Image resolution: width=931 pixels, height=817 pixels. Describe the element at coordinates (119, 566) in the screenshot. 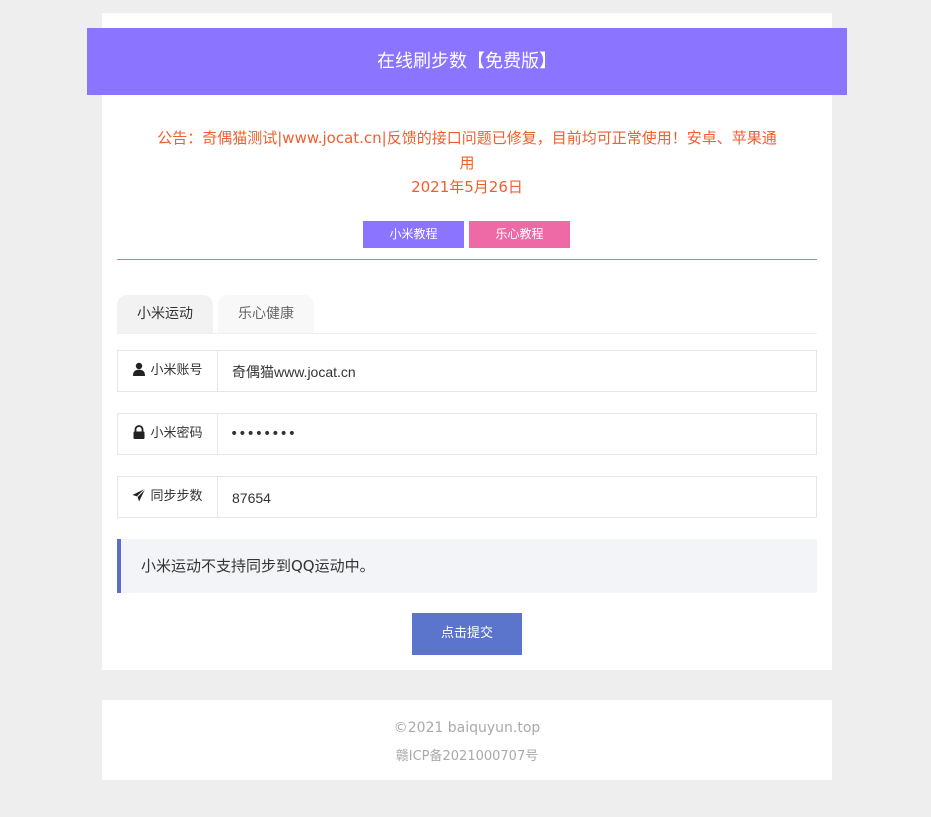

I see `tip-accent-bar` at that location.